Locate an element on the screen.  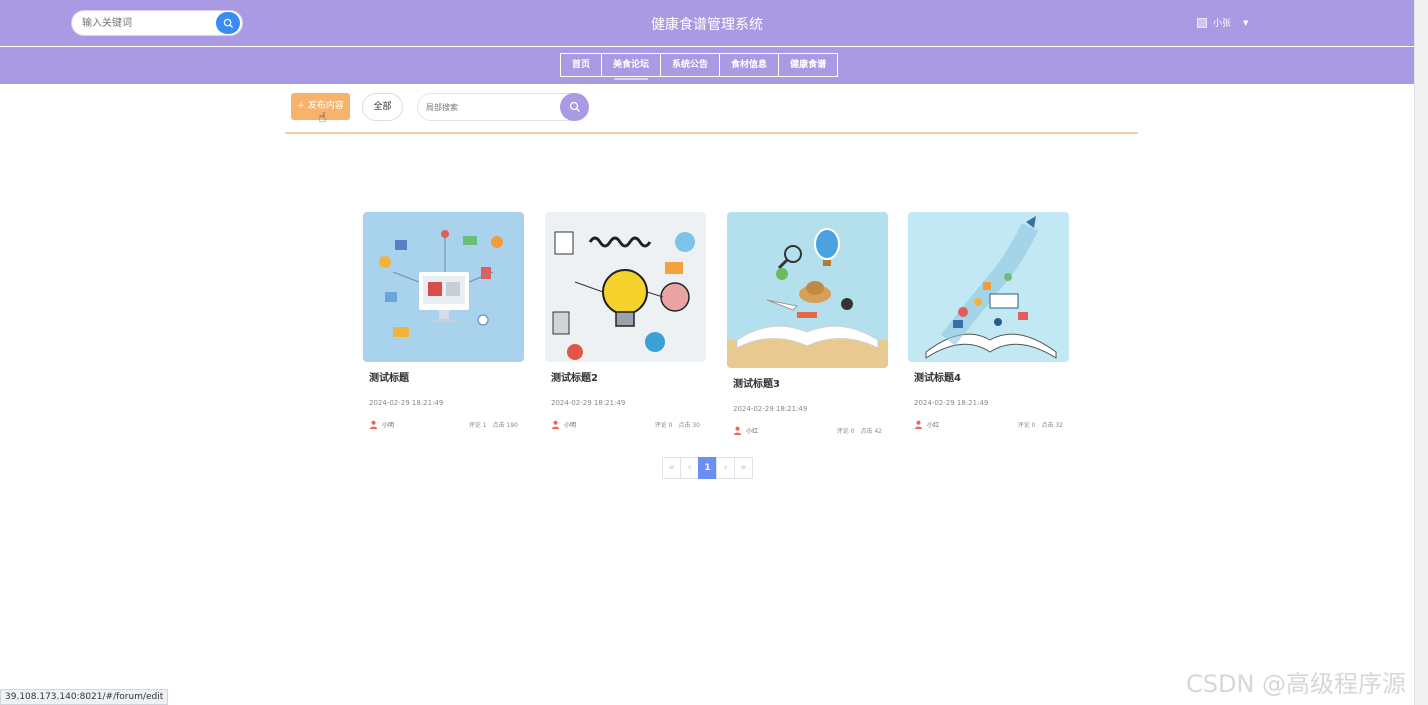
post-title: 测试标题 is located at coordinates (446, 376).